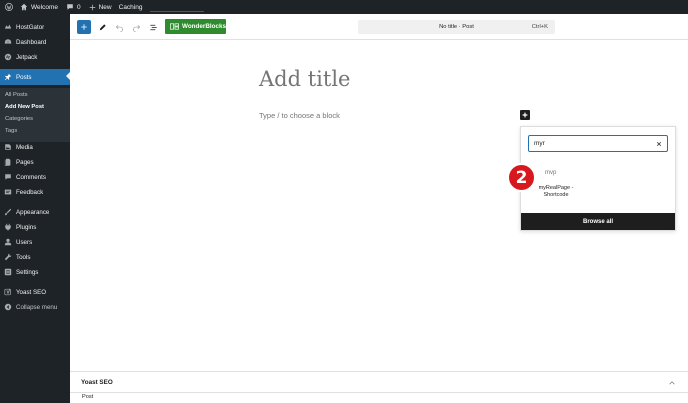 Image resolution: width=688 pixels, height=403 pixels. I want to click on inline-inserter-button, so click(525, 115).